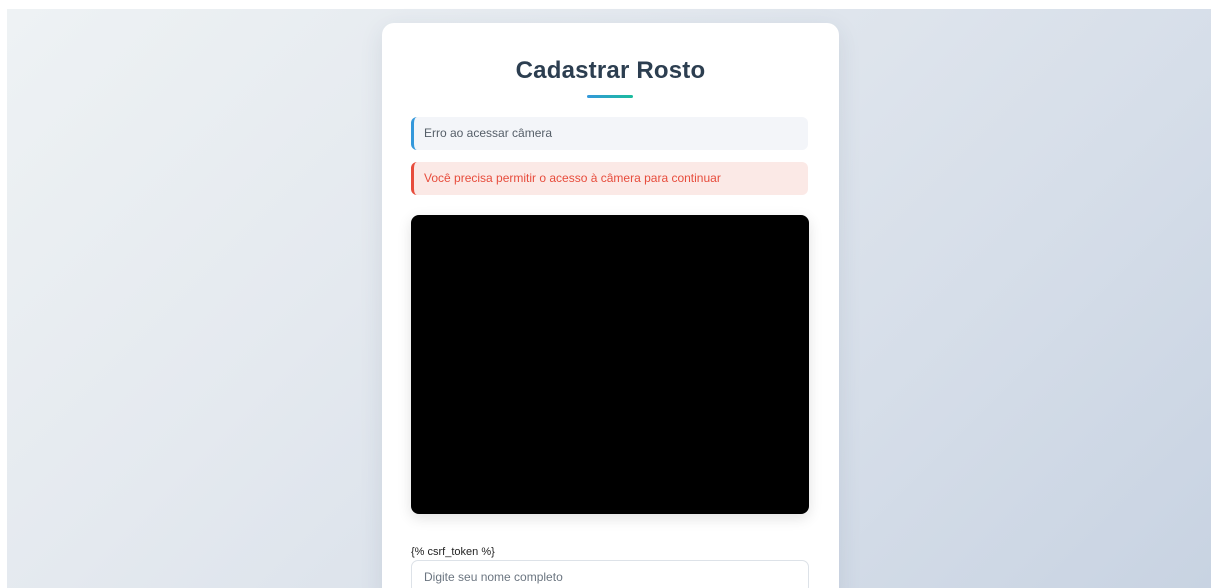 This screenshot has height=588, width=1211. What do you see at coordinates (610, 70) in the screenshot?
I see `page-title: Cadastrar Rosto` at bounding box center [610, 70].